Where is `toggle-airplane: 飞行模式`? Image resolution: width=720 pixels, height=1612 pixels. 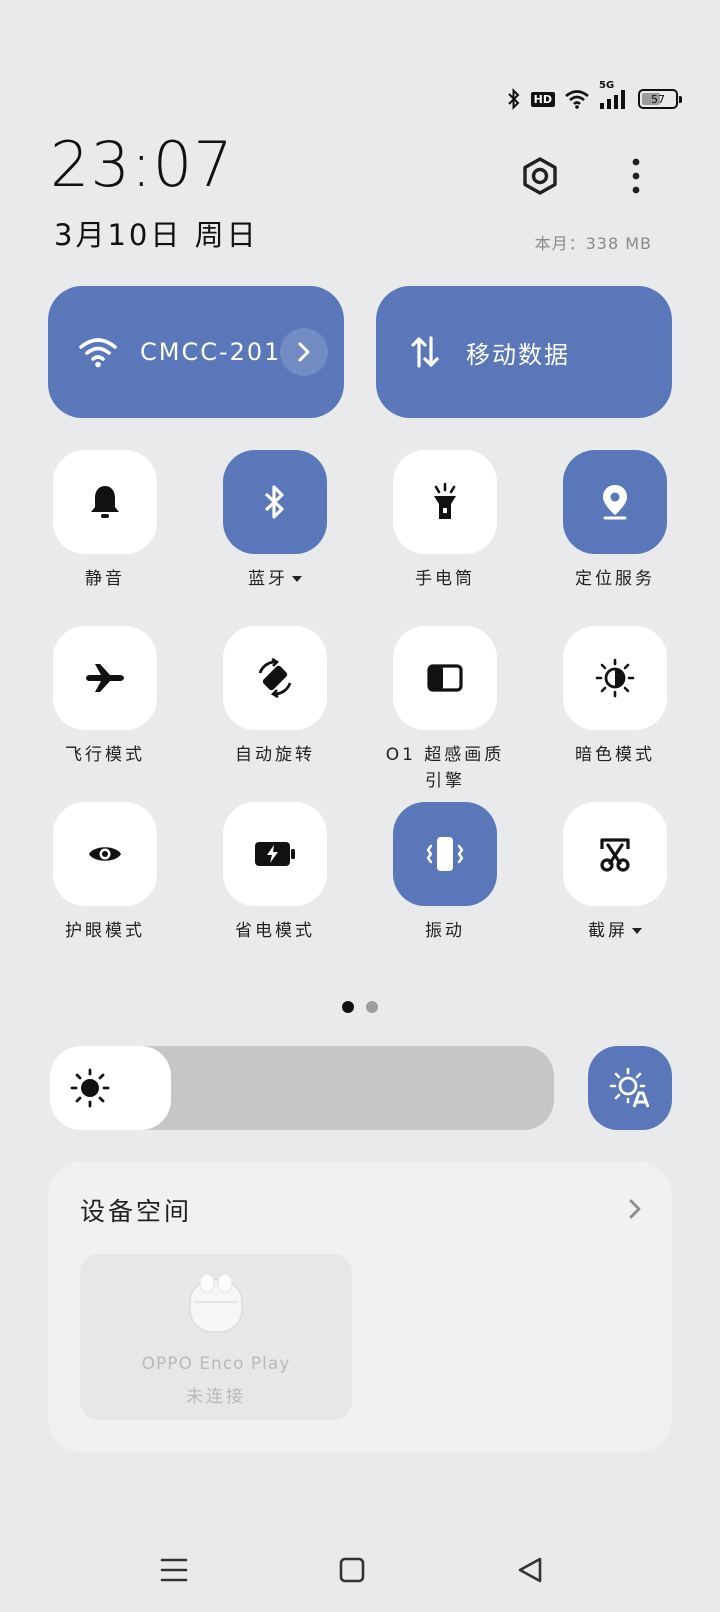 toggle-airplane: 飞行模式 is located at coordinates (105, 697).